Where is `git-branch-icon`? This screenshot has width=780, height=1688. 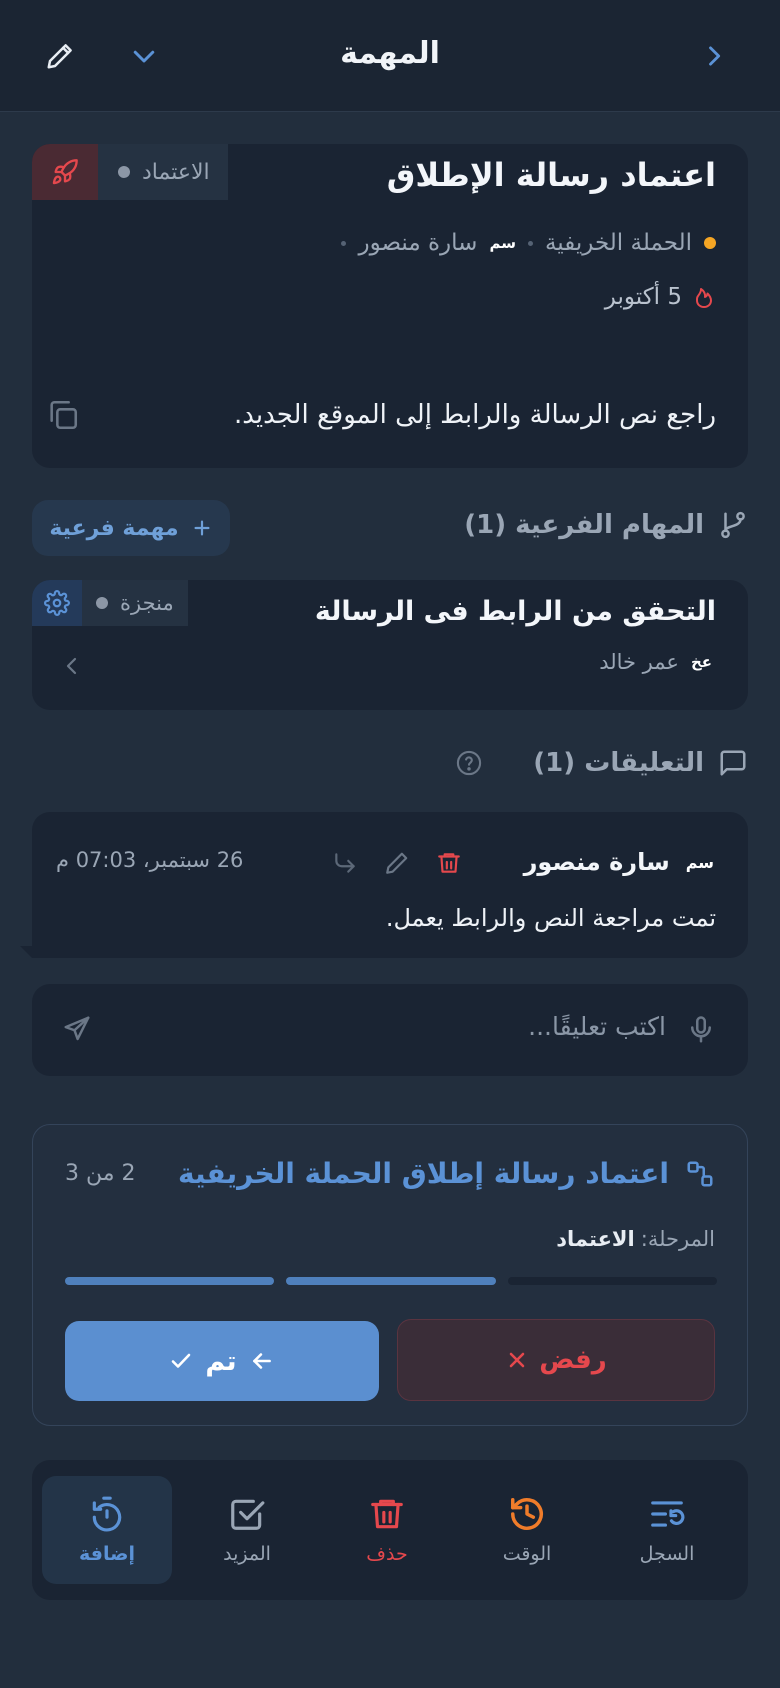 git-branch-icon is located at coordinates (733, 525).